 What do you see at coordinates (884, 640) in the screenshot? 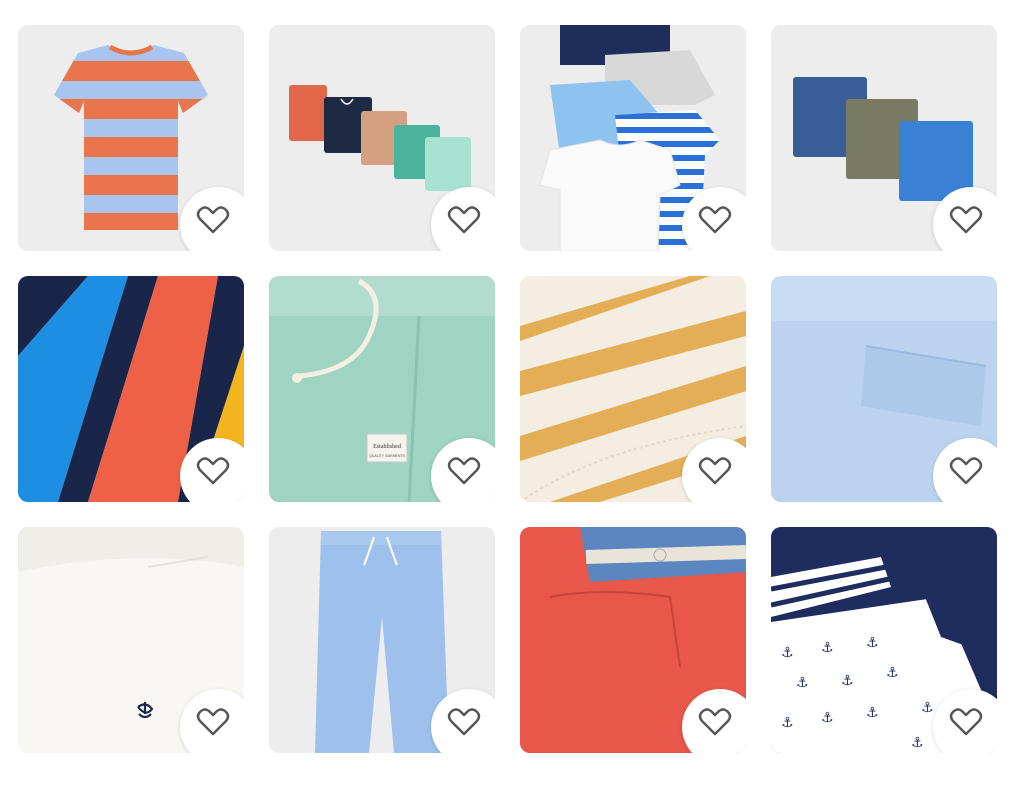
I see `product-card-navy-anchor-shorts-detail: ⚓ ⚓ ⚓ ⚓ ⚓ ⚓ ⚓ ⚓ ⚓ ⚓ ⚓` at bounding box center [884, 640].